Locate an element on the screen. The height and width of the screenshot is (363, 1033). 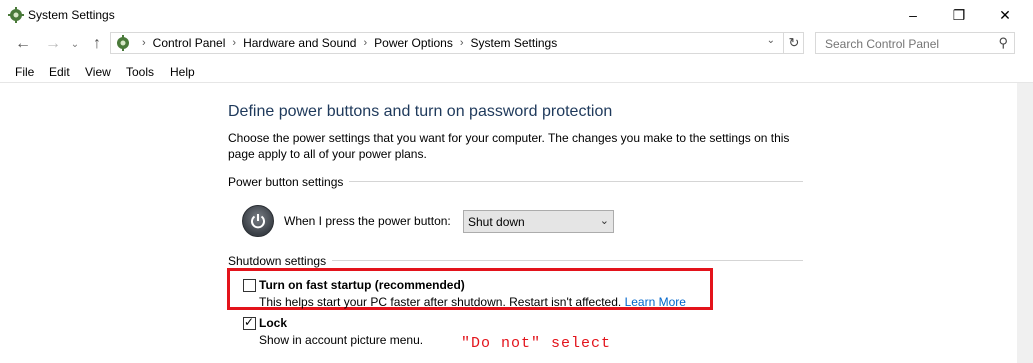
forward-button: → is located at coordinates (53, 44).